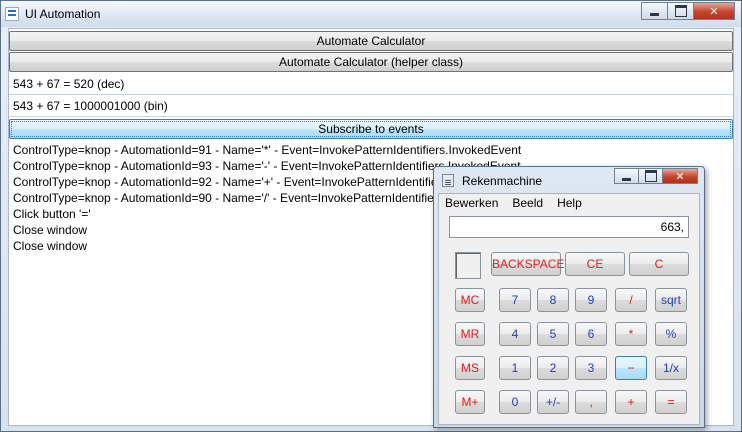  Describe the element at coordinates (515, 300) in the screenshot. I see `key-7: 7` at that location.